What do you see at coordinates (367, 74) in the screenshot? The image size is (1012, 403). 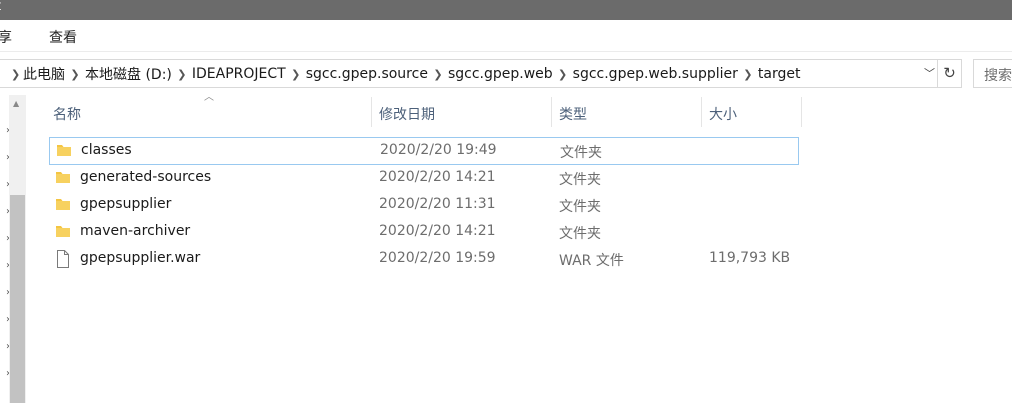 I see `breadcrumb-source: sgcc.gpep.source` at bounding box center [367, 74].